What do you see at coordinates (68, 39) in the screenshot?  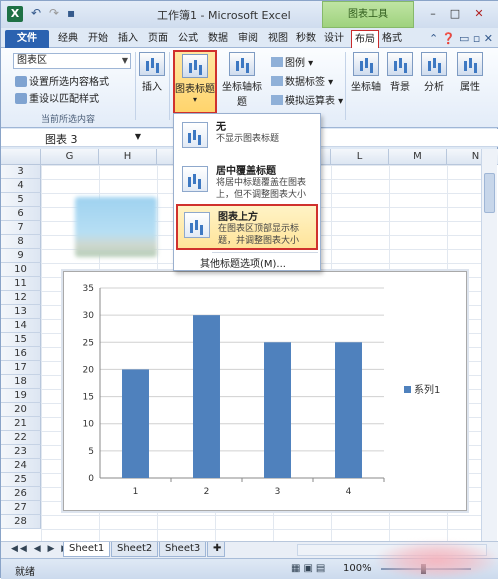 I see `tab-classic: 经典` at bounding box center [68, 39].